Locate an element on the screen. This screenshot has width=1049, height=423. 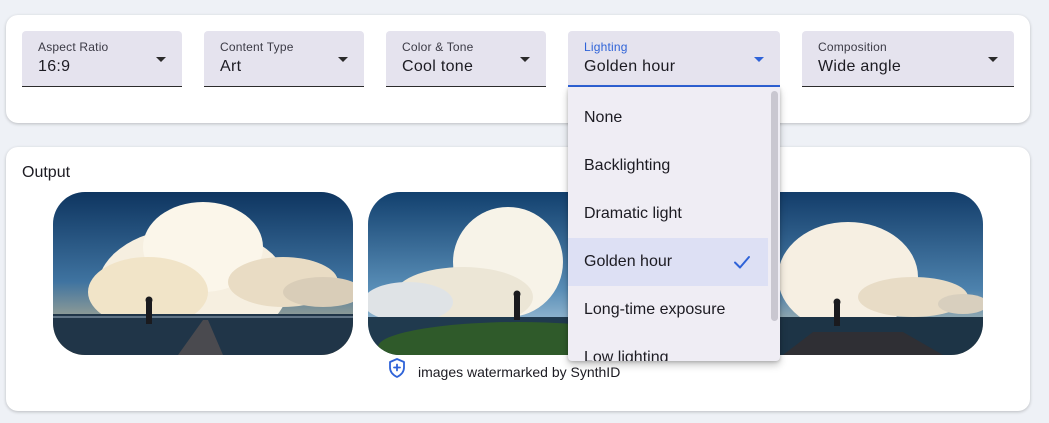
lighting-option-none: None is located at coordinates (668, 118).